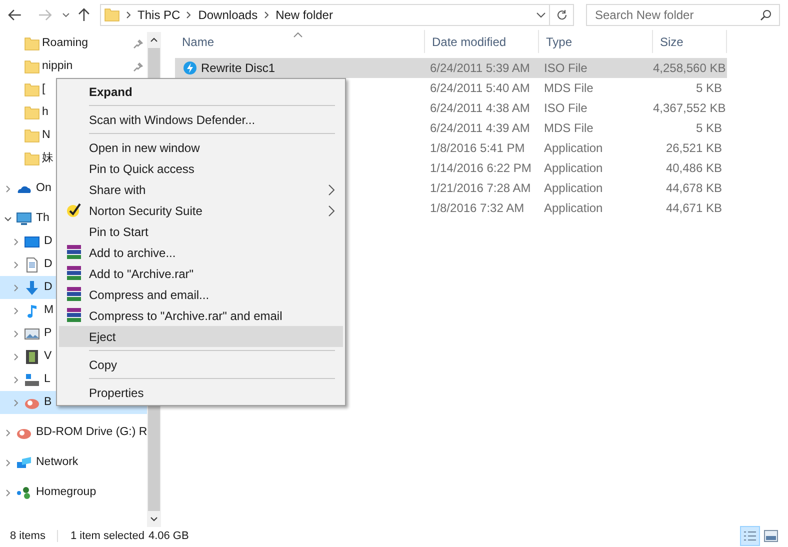  Describe the element at coordinates (44, 188) in the screenshot. I see `nav-tree-label: On` at that location.